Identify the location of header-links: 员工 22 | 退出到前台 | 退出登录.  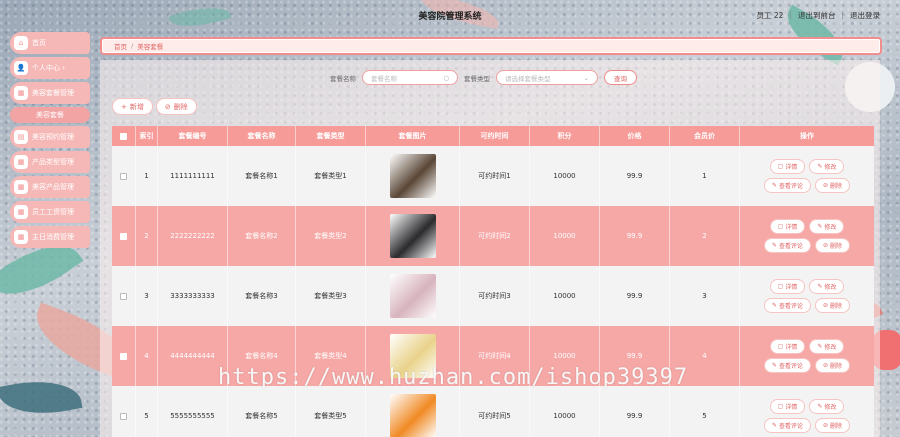
(819, 15).